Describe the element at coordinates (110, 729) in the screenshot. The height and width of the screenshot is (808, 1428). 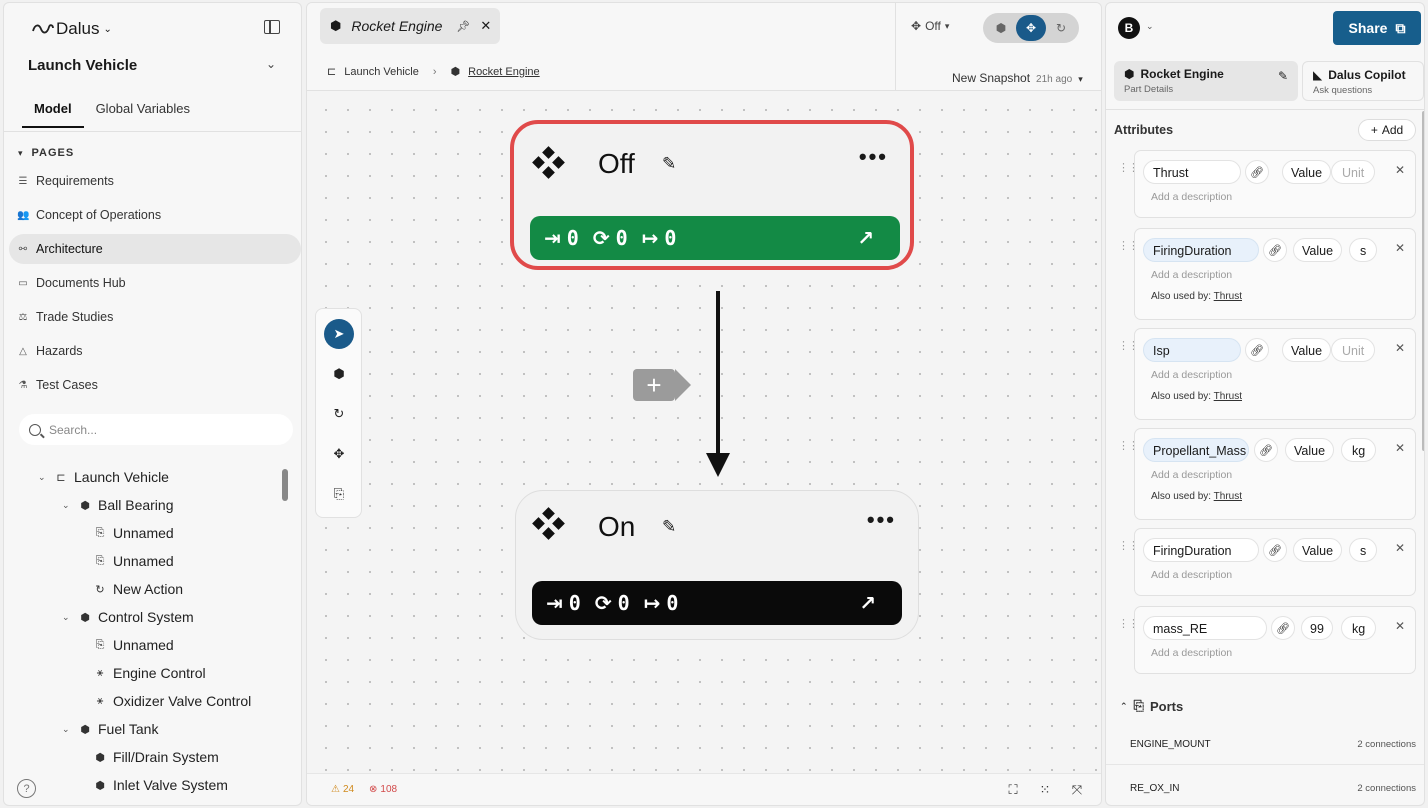
I see `tree-item-fuel-tank: ⌄ ⬢ Fuel Tank` at that location.